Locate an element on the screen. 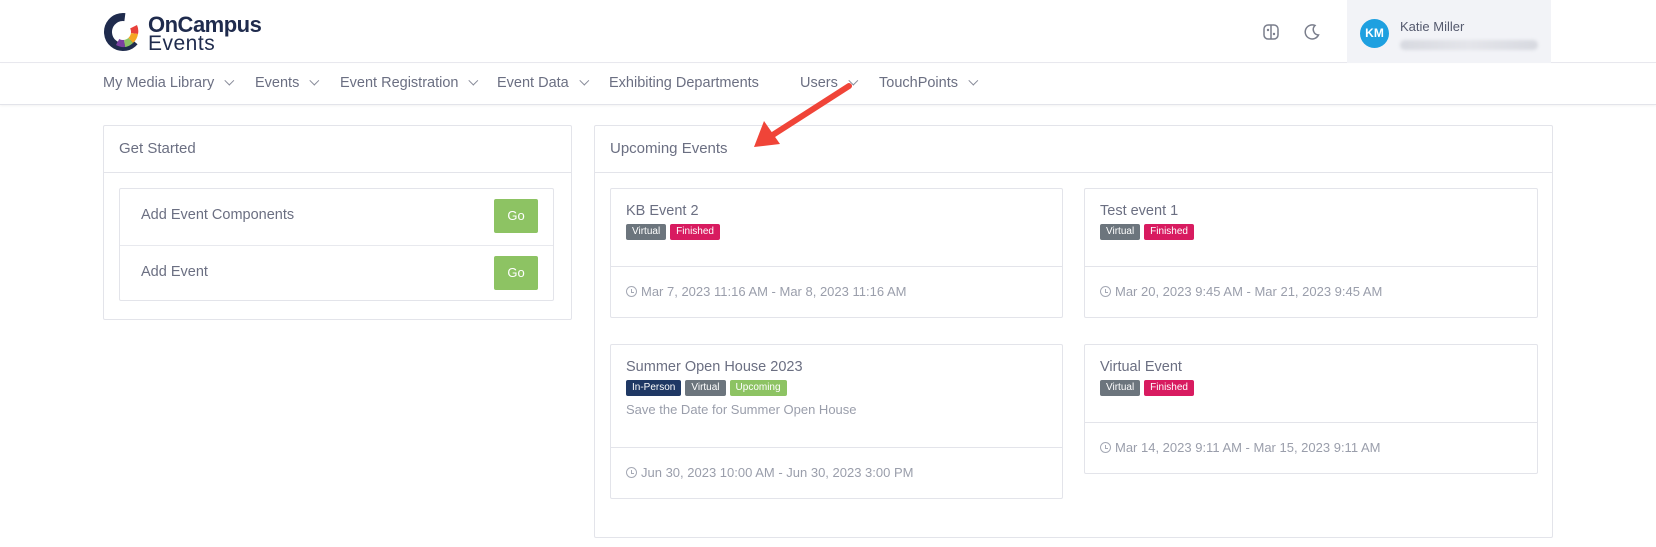 This screenshot has height=547, width=1656. status-badge: In-Person is located at coordinates (654, 388).